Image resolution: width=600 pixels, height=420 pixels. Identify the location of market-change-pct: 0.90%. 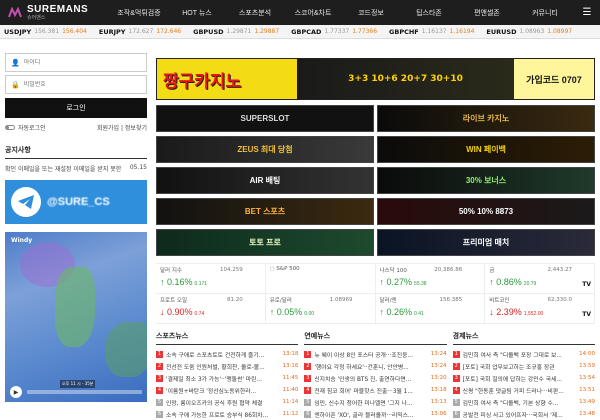
(180, 312).